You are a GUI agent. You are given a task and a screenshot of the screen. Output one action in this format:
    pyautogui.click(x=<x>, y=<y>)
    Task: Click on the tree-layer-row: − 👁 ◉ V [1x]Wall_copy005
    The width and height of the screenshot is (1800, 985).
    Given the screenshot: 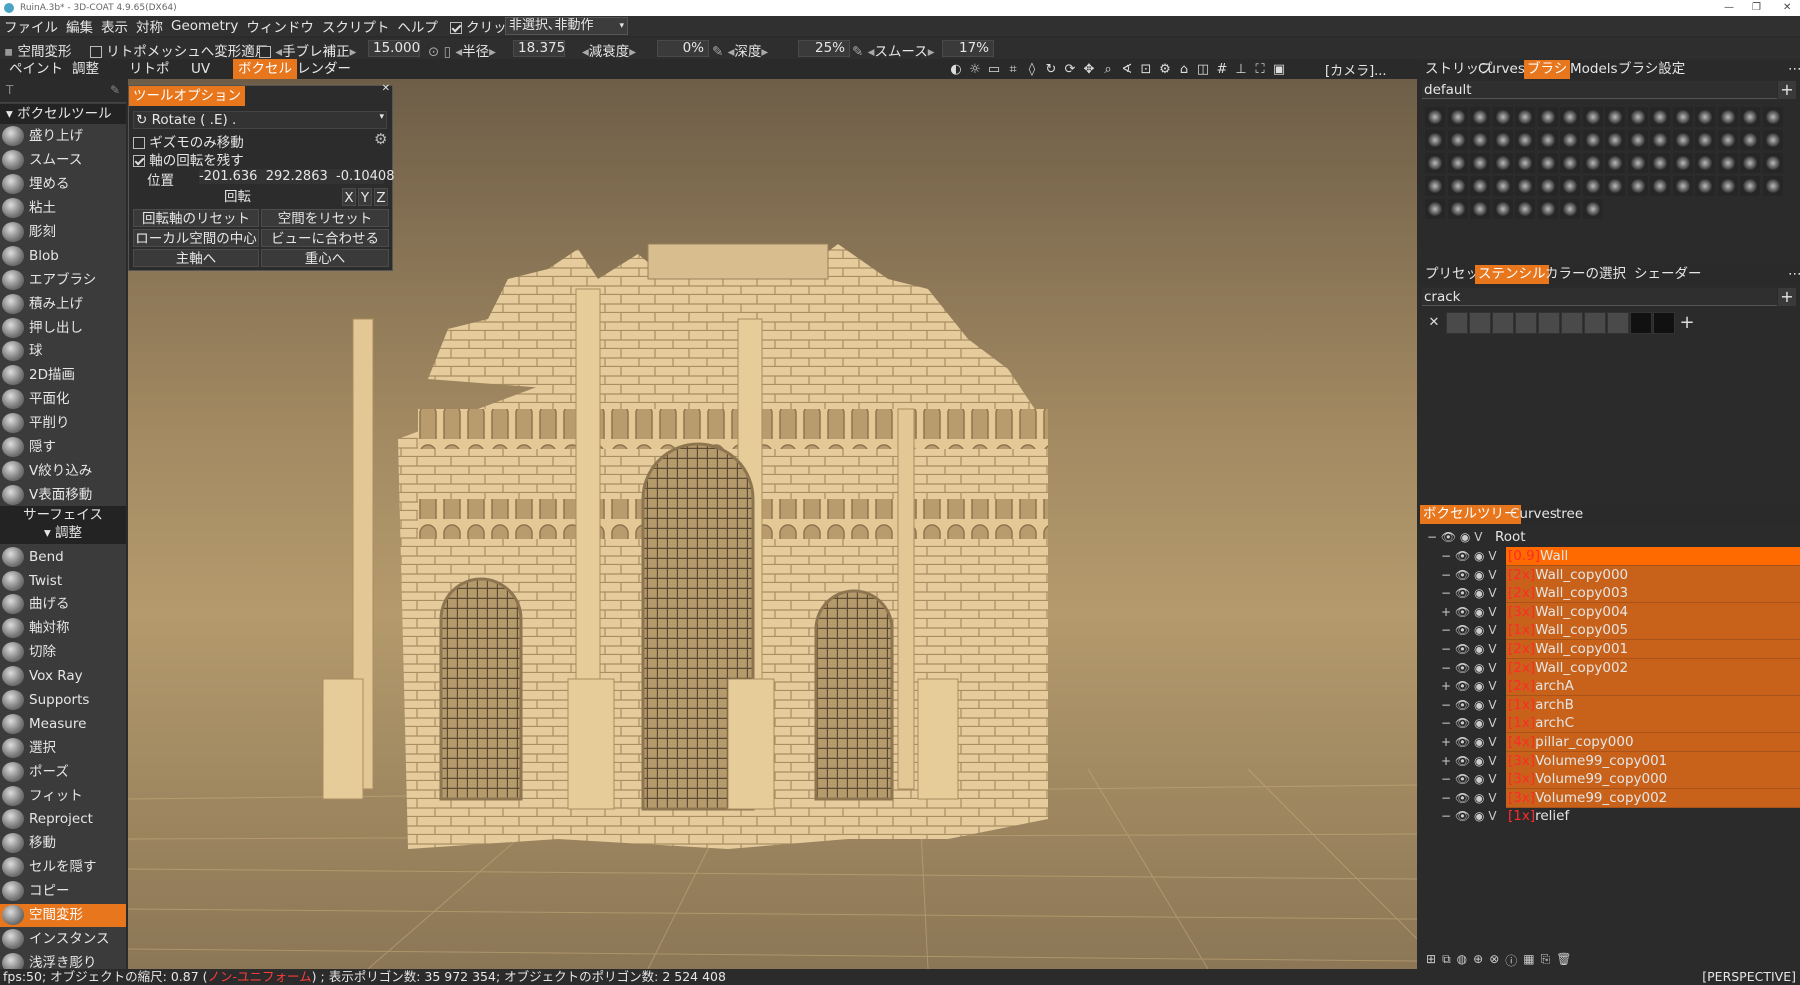 What is the action you would take?
    pyautogui.click(x=1609, y=631)
    